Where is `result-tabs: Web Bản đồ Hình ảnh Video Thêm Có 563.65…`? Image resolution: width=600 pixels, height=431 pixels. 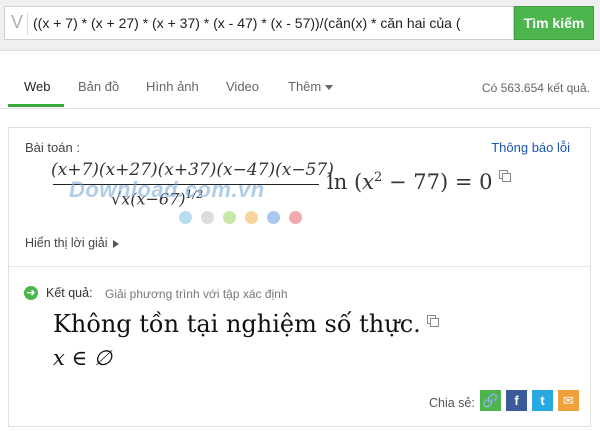
result-tabs: Web Bản đồ Hình ảnh Video Thêm Có 563.65… is located at coordinates (300, 88).